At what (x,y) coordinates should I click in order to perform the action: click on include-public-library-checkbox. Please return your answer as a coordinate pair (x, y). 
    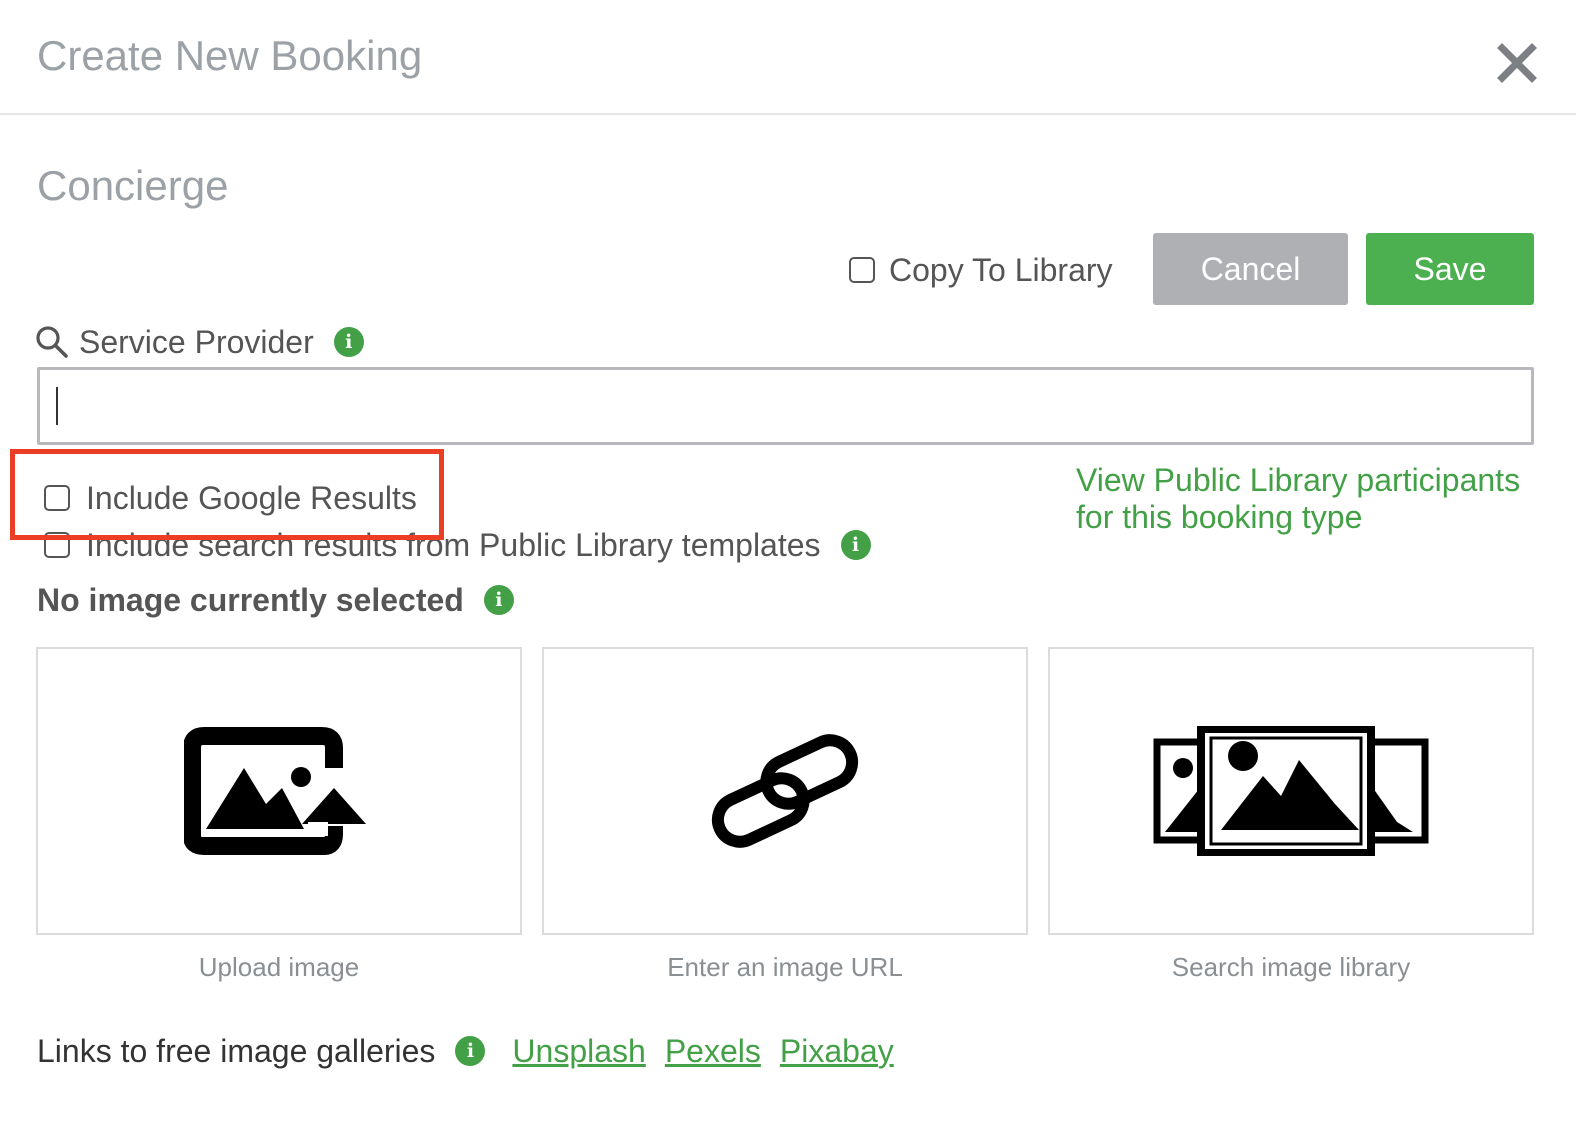
    Looking at the image, I should click on (57, 545).